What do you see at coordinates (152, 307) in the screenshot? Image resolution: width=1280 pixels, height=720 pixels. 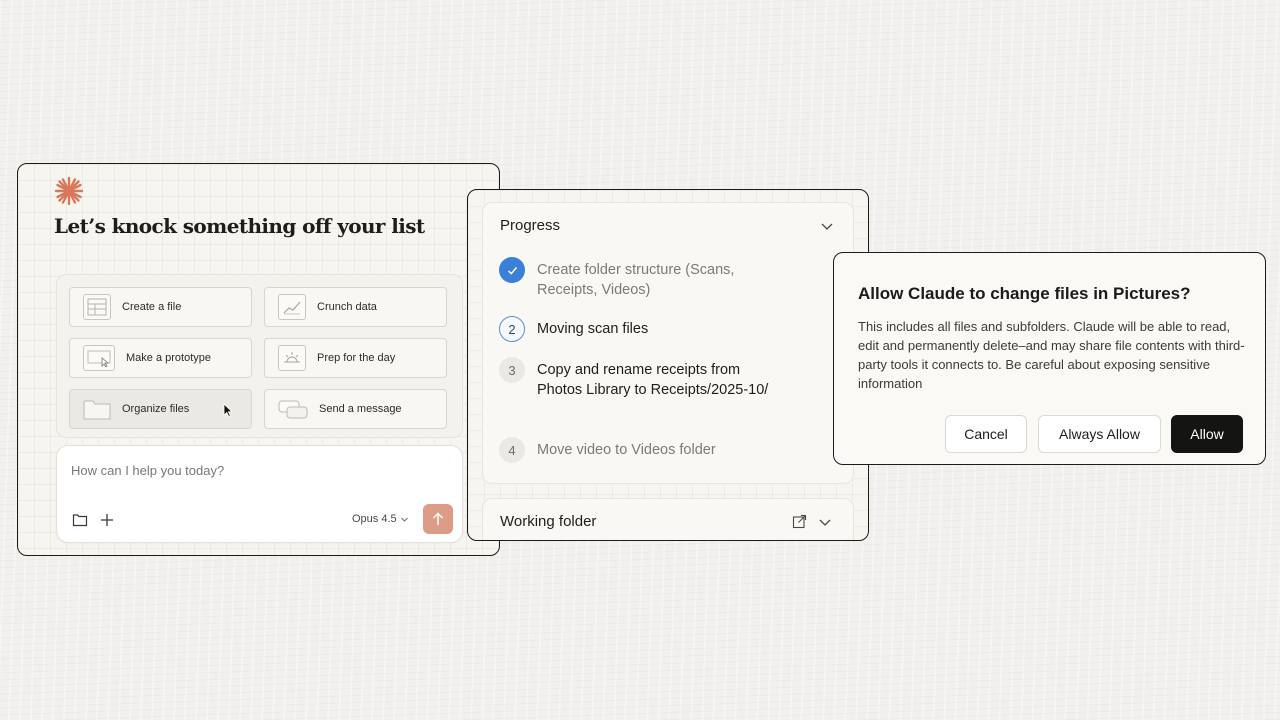 I see `suggestion-label: Create a file` at bounding box center [152, 307].